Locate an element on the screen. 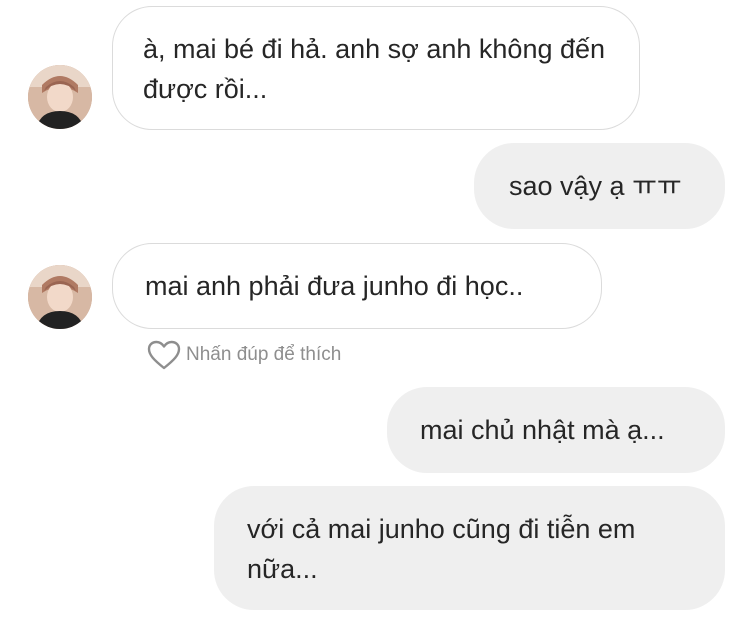  message-text: sao vậy ạ ㅠㅠ is located at coordinates (595, 186).